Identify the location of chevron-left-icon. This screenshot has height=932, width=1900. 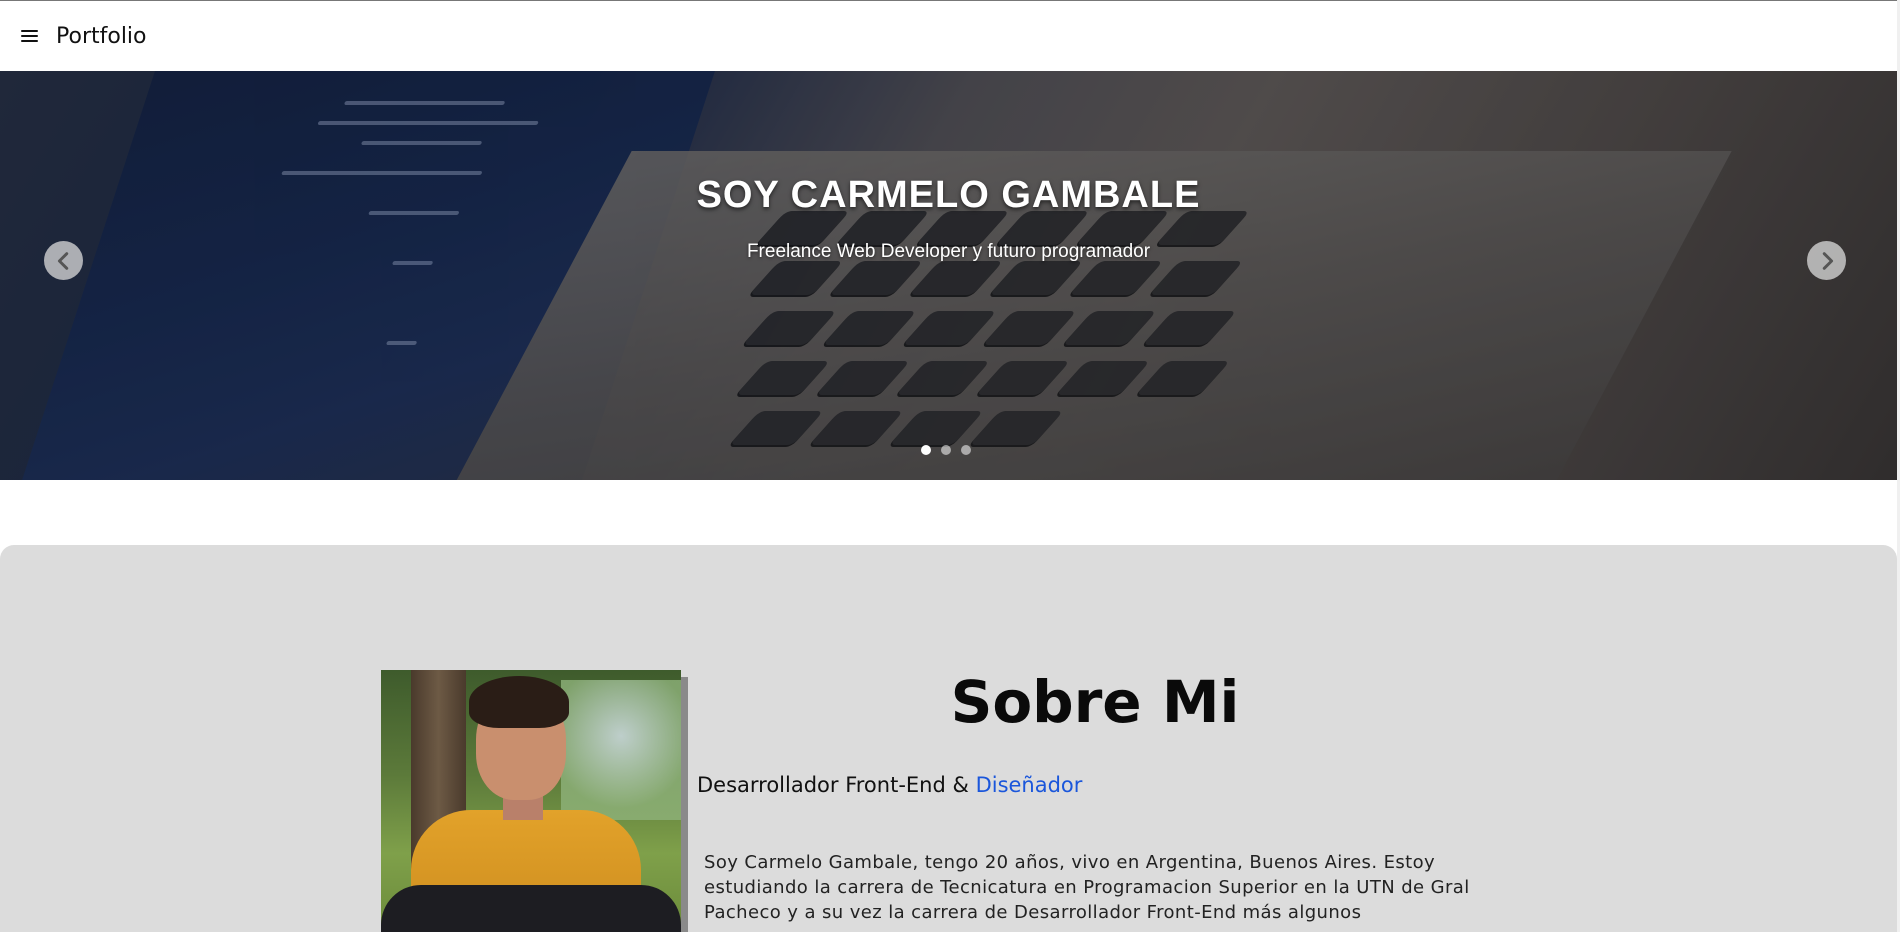
(62, 260).